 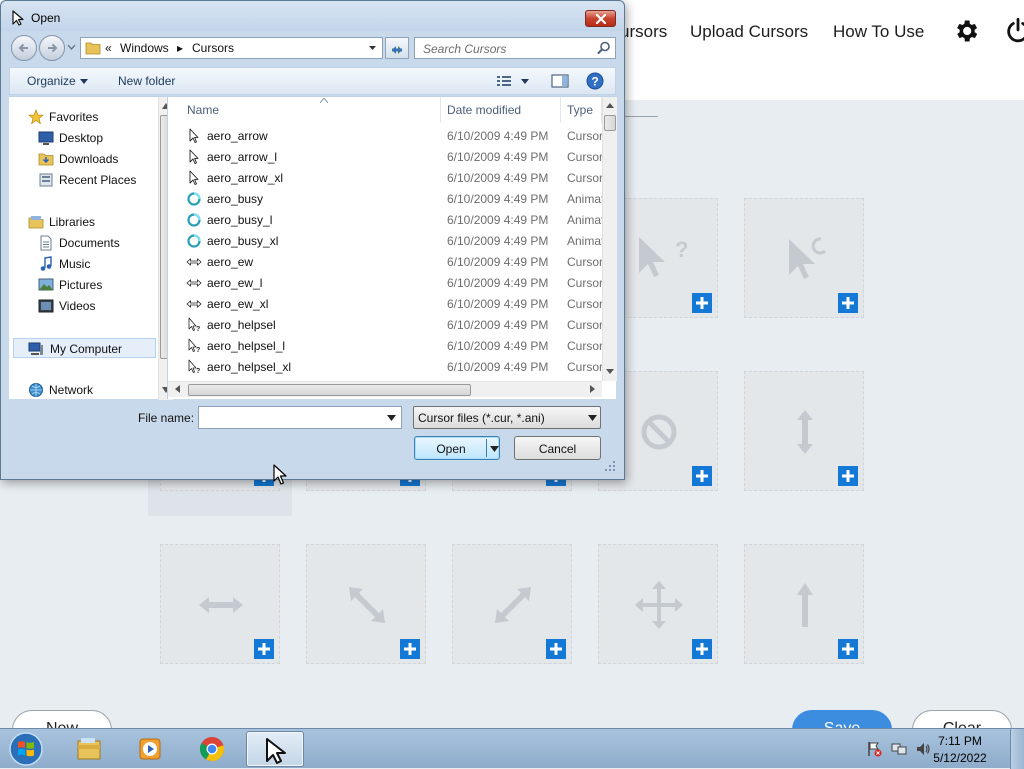 I want to click on back-button, so click(x=24, y=48).